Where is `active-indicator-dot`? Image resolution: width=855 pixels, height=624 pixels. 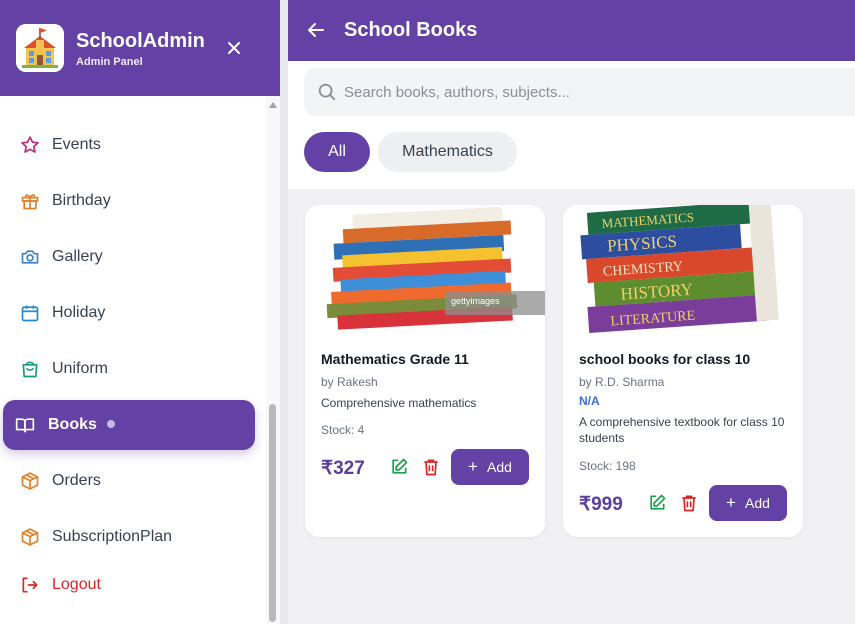
active-indicator-dot is located at coordinates (111, 424).